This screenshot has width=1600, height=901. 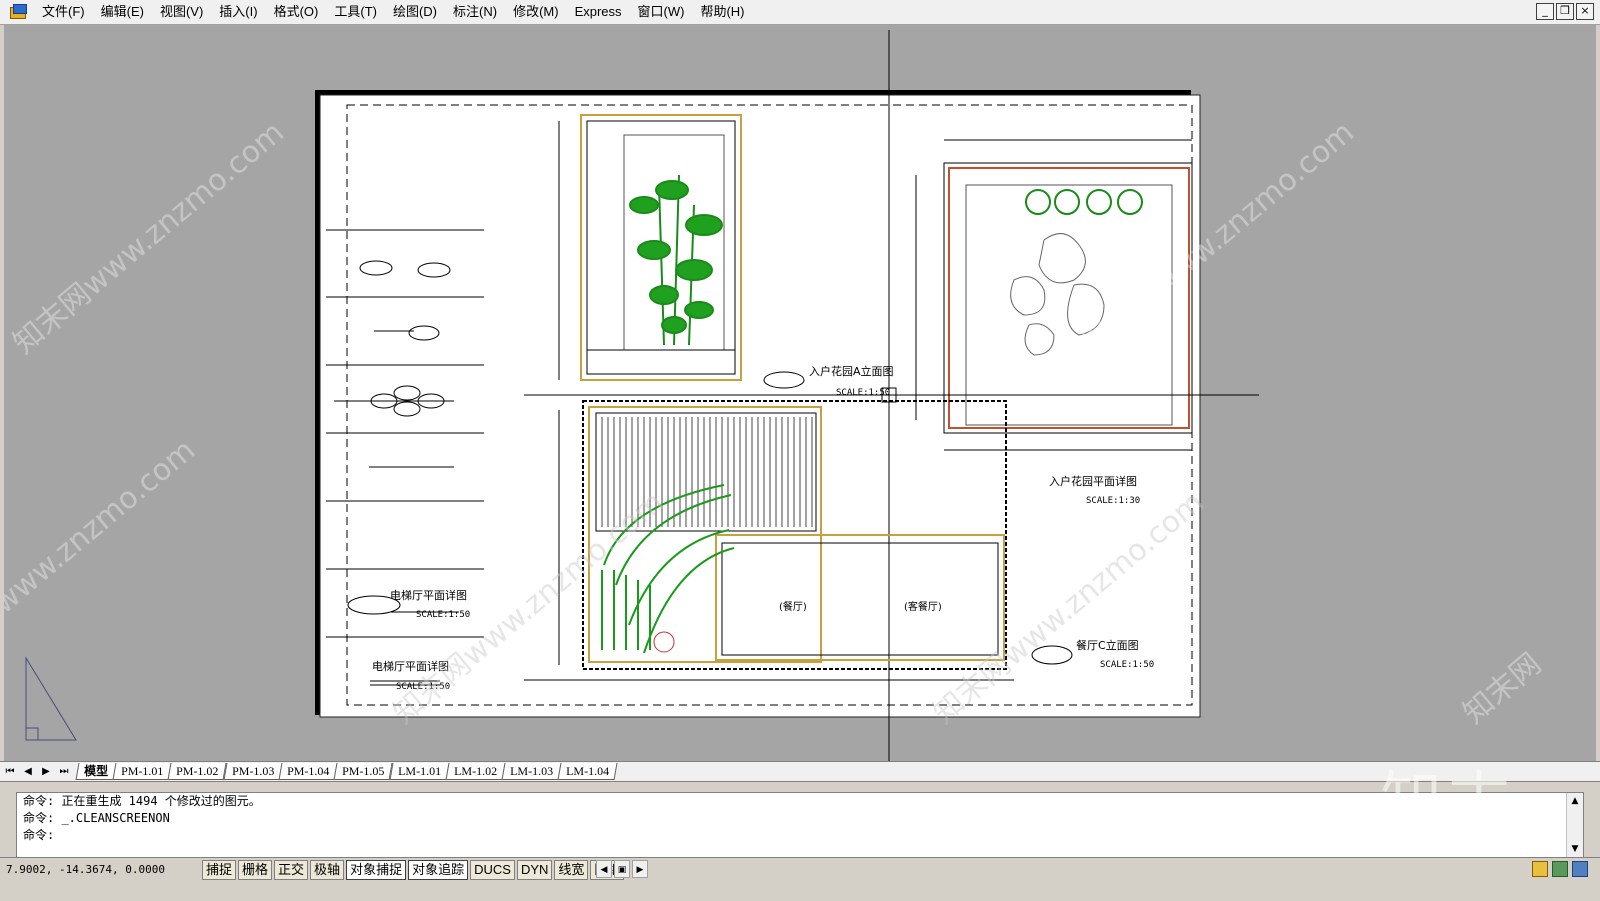 What do you see at coordinates (1585, 11) in the screenshot?
I see `close-button: ×` at bounding box center [1585, 11].